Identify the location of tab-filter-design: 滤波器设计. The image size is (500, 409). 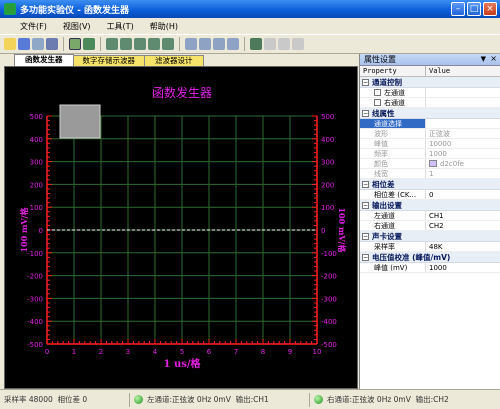
(174, 60).